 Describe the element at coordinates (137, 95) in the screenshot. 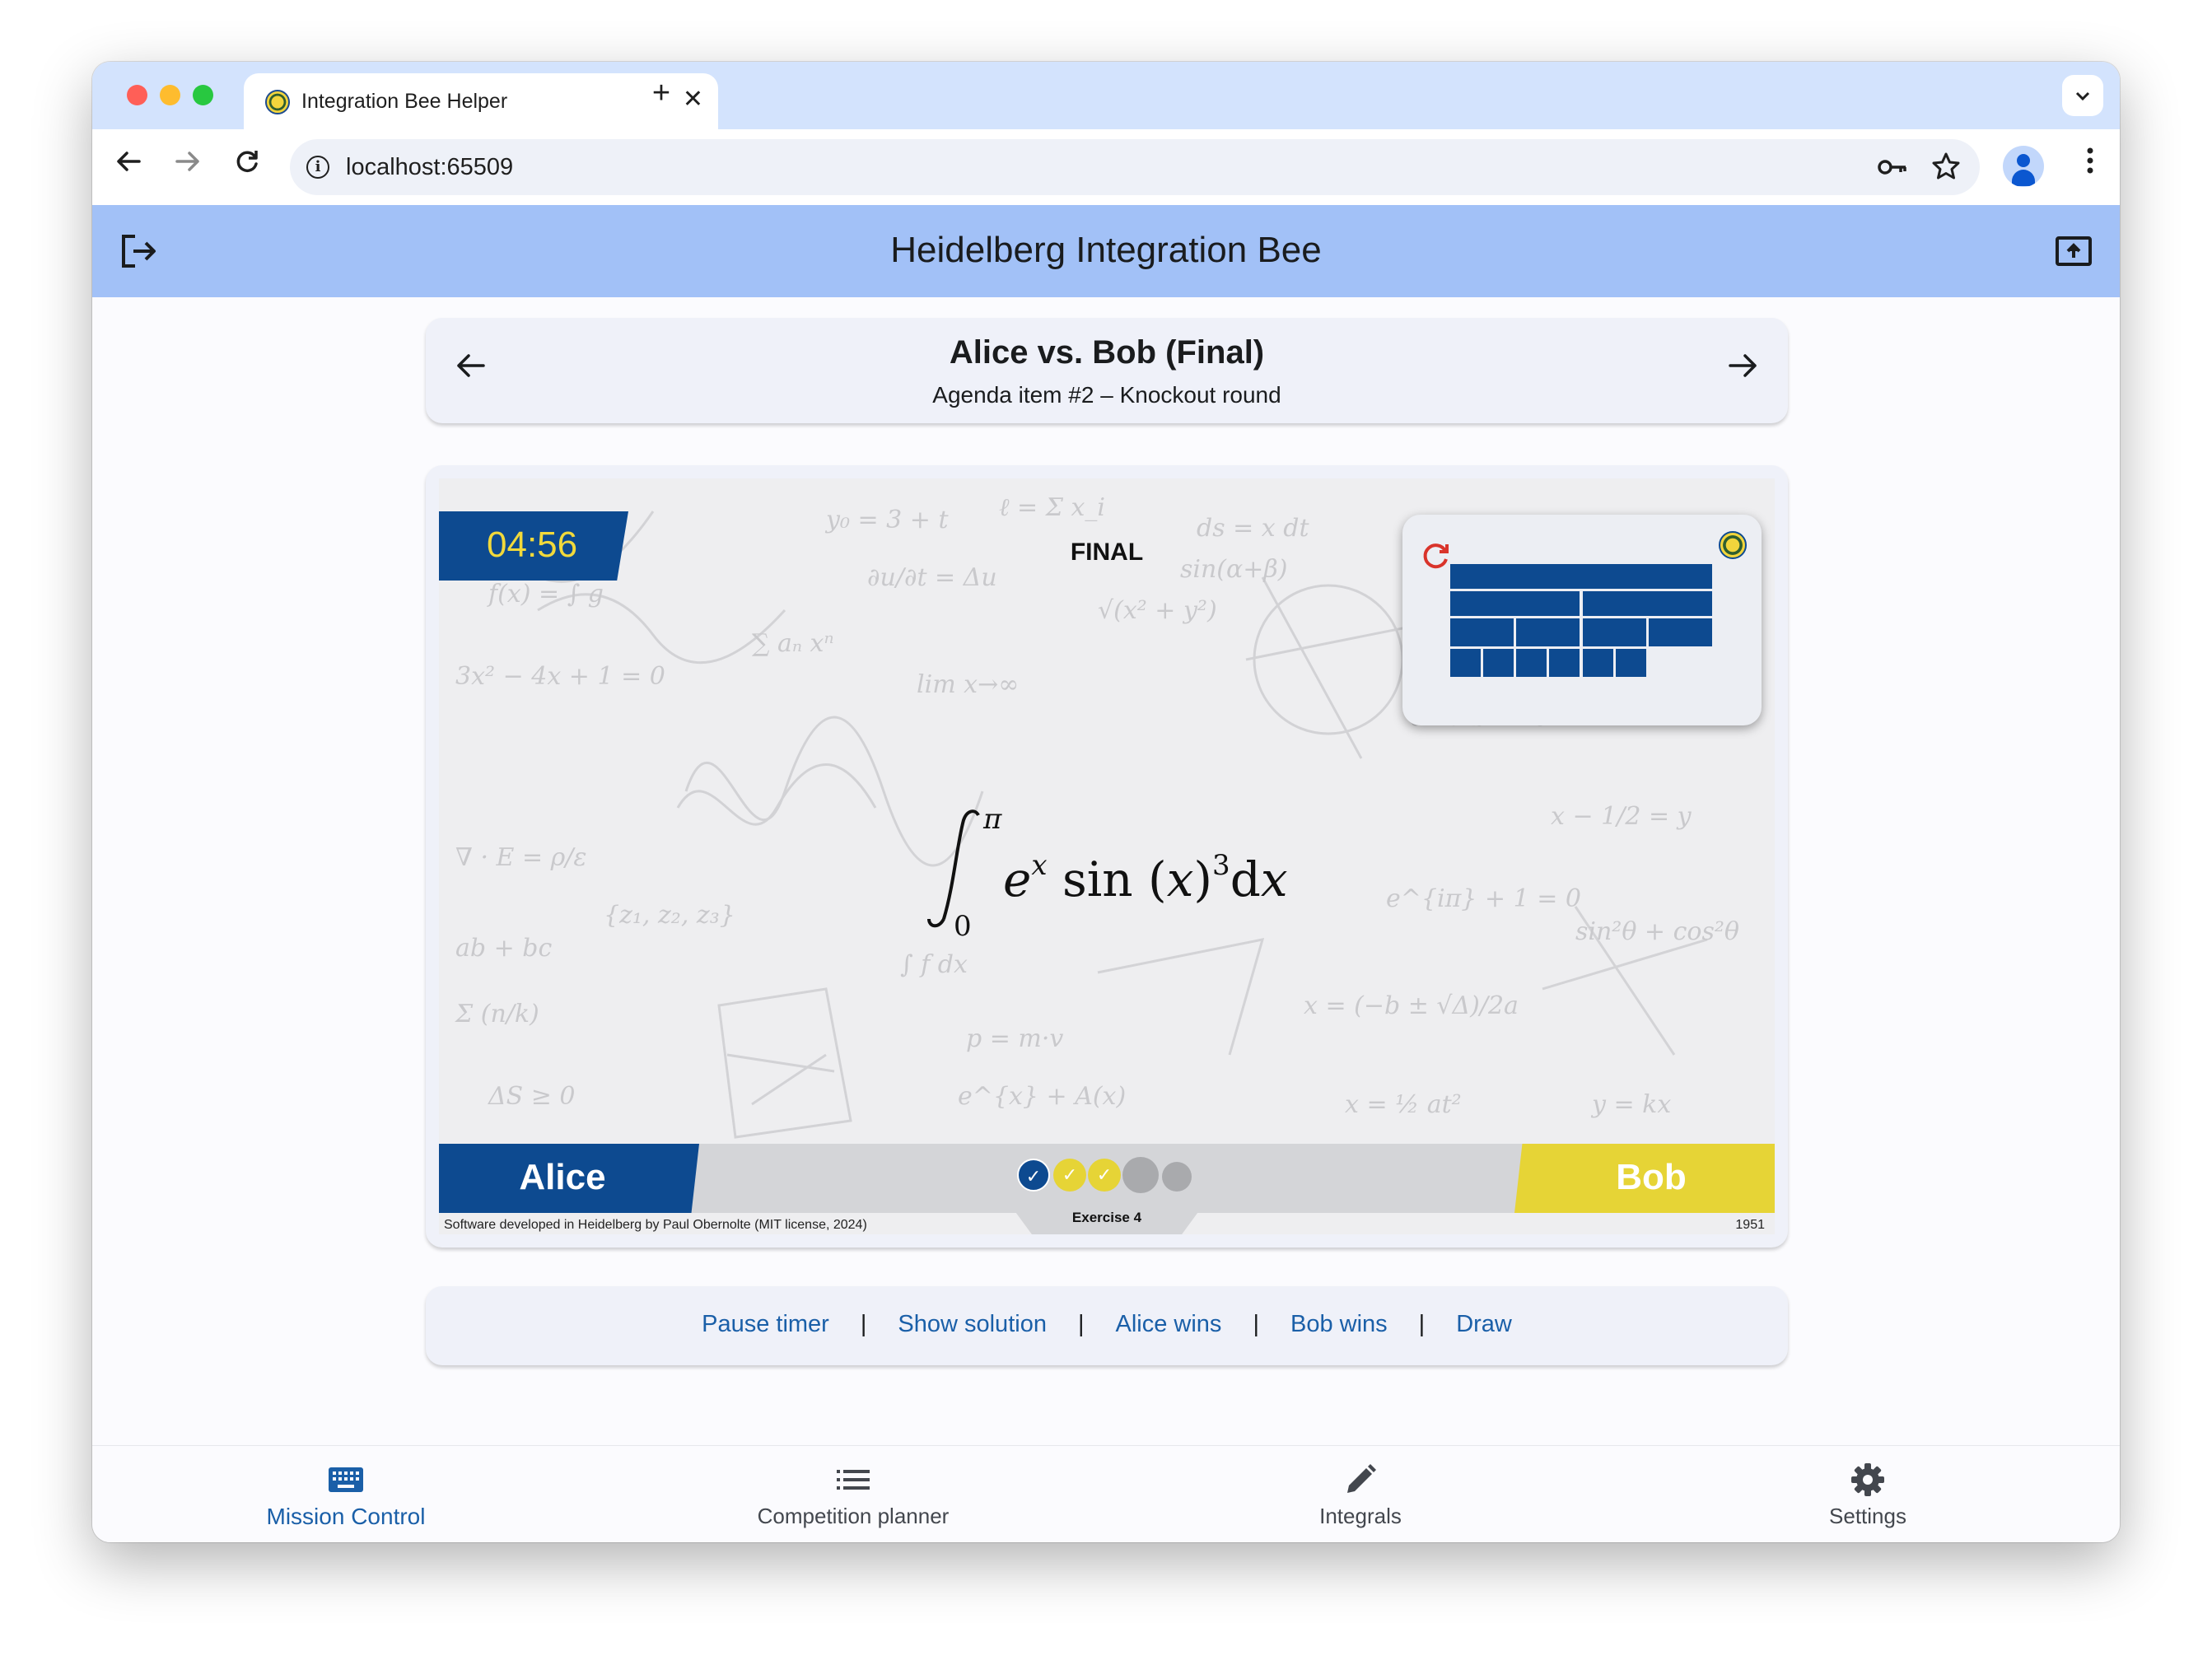

I see `close-window-button` at that location.